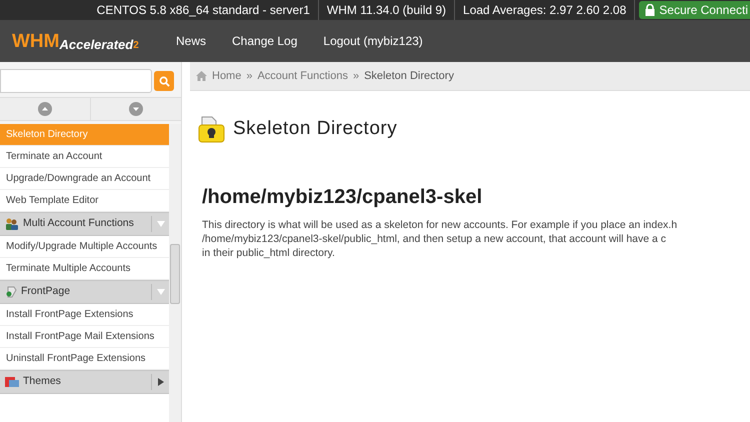 The width and height of the screenshot is (750, 422). Describe the element at coordinates (46, 292) in the screenshot. I see `section-label: FrontPage` at that location.